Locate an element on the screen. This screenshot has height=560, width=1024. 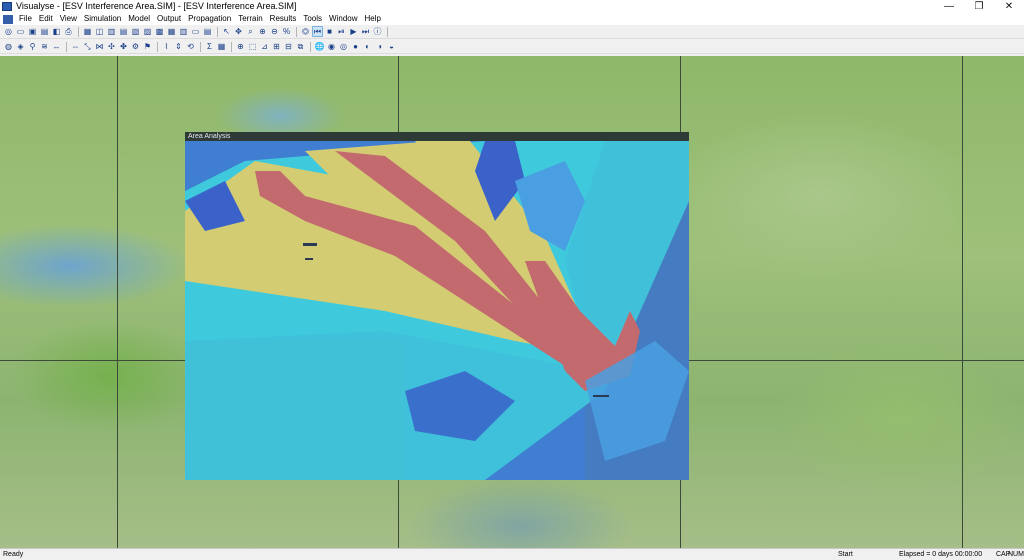
window-controls: — ❐ ✕ is located at coordinates (979, 6).